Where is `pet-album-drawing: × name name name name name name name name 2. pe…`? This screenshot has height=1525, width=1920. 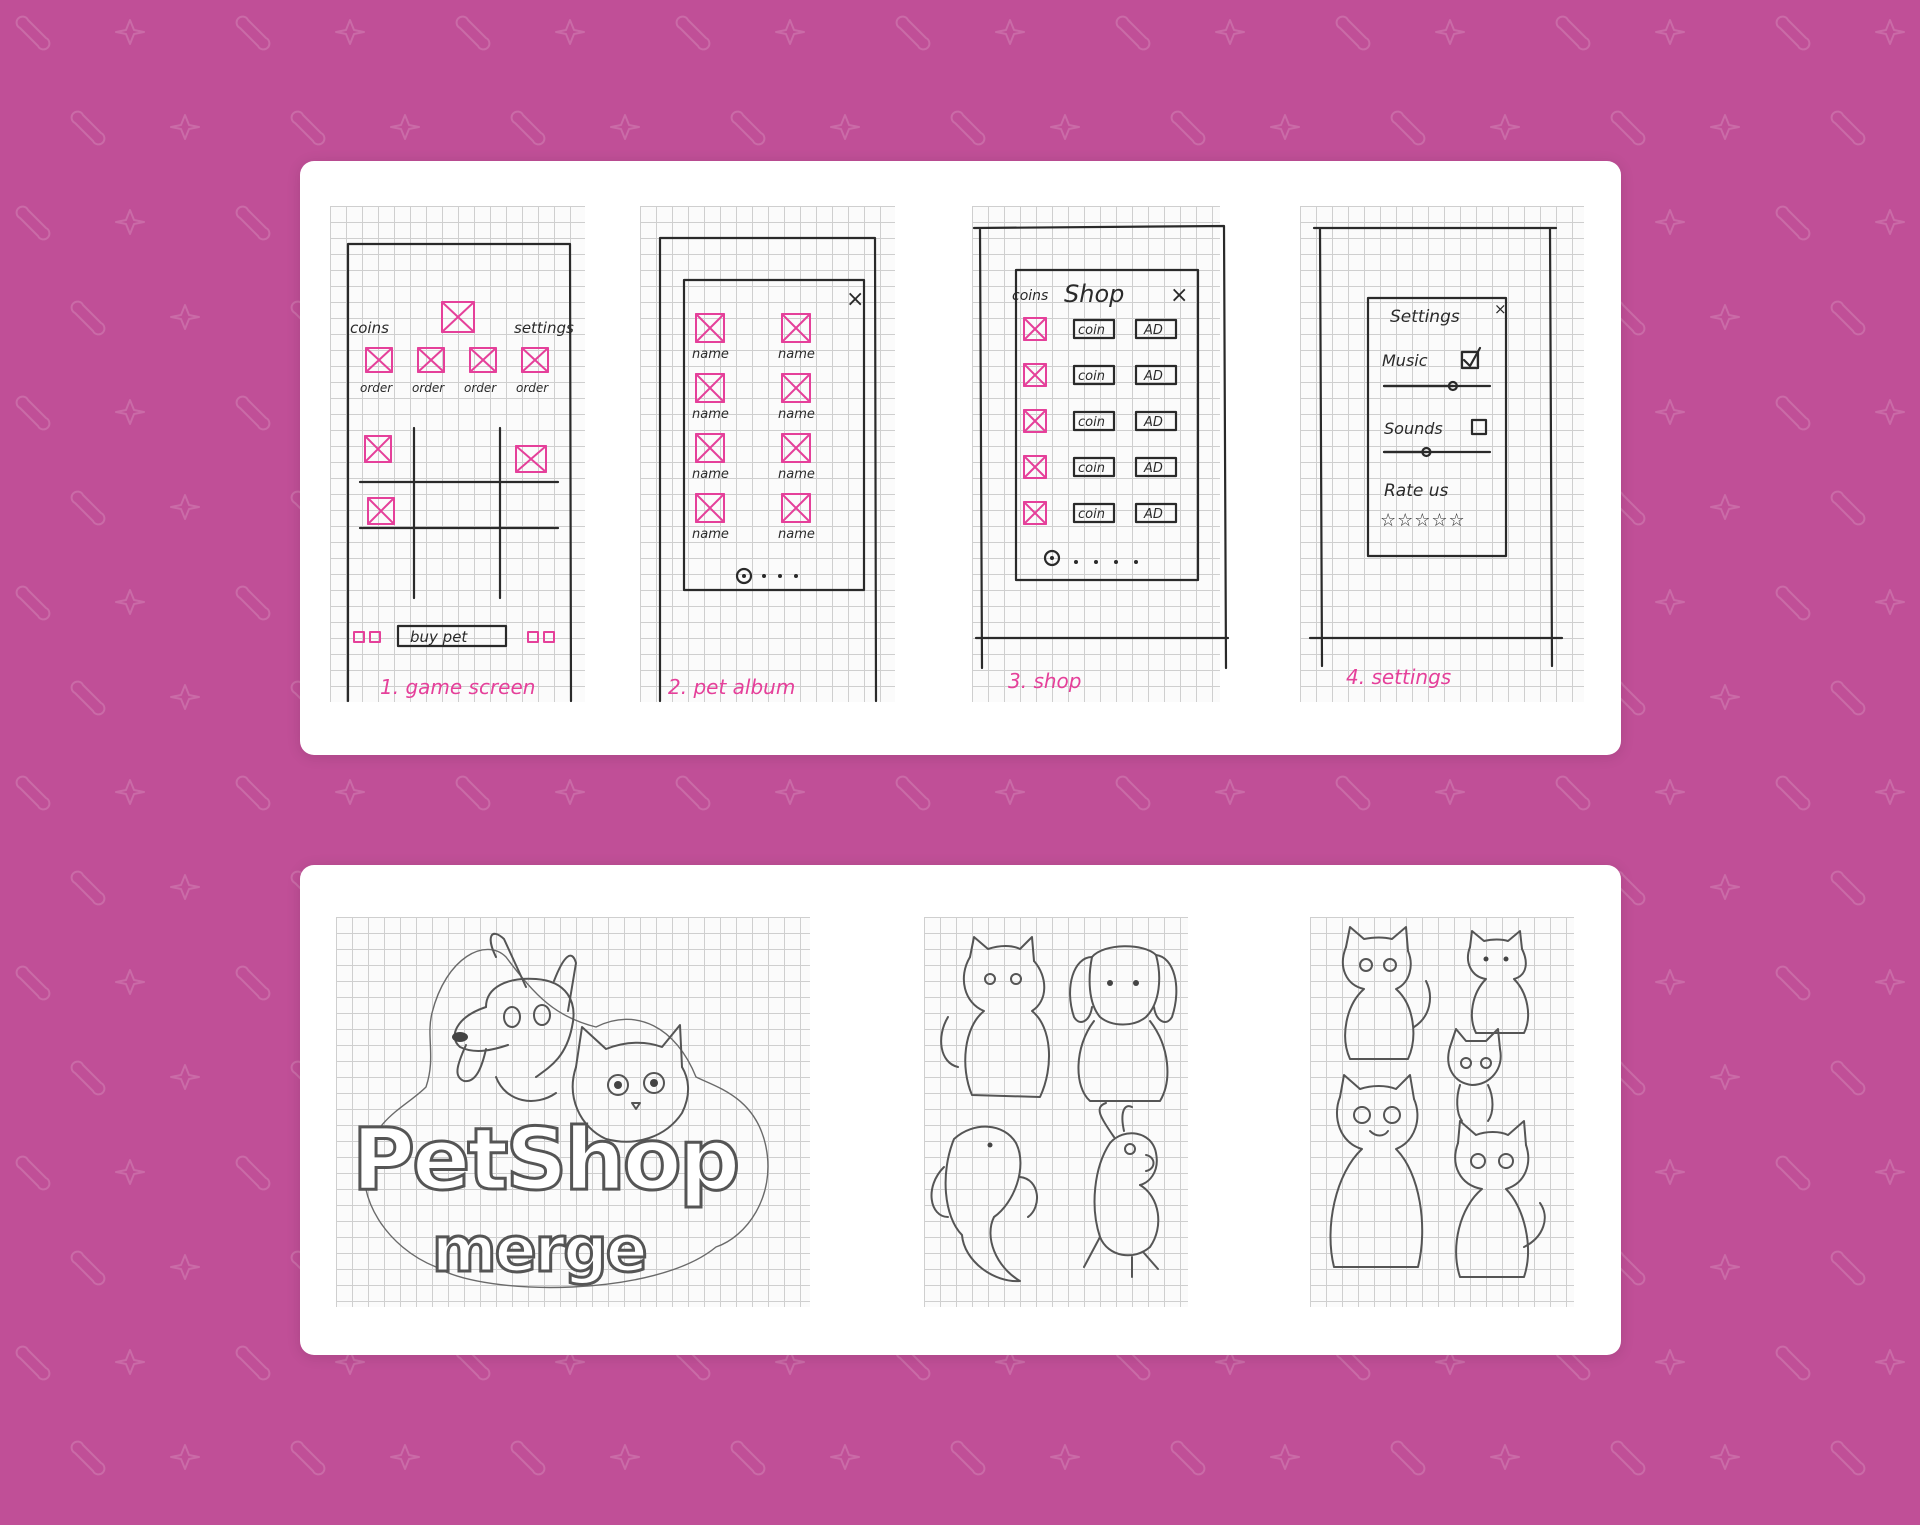 pet-album-drawing: × name name name name name name name name 2. pe… is located at coordinates (768, 469).